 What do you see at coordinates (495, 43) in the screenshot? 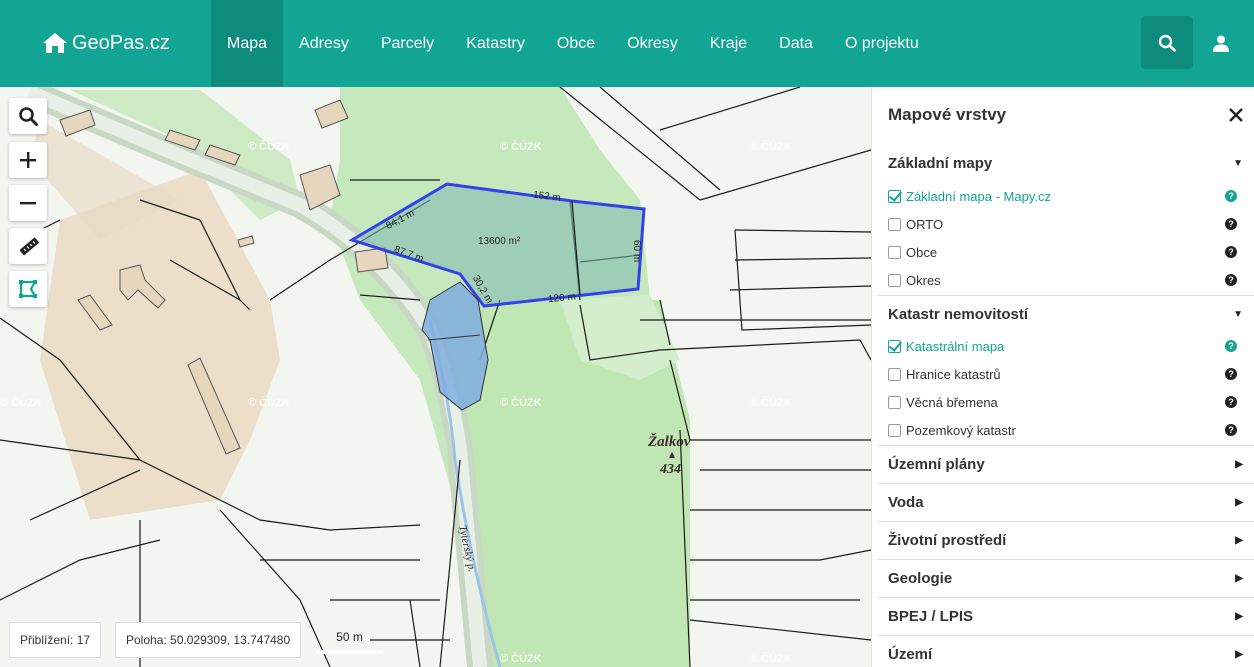
I see `nav-item-katastry: Katastry` at bounding box center [495, 43].